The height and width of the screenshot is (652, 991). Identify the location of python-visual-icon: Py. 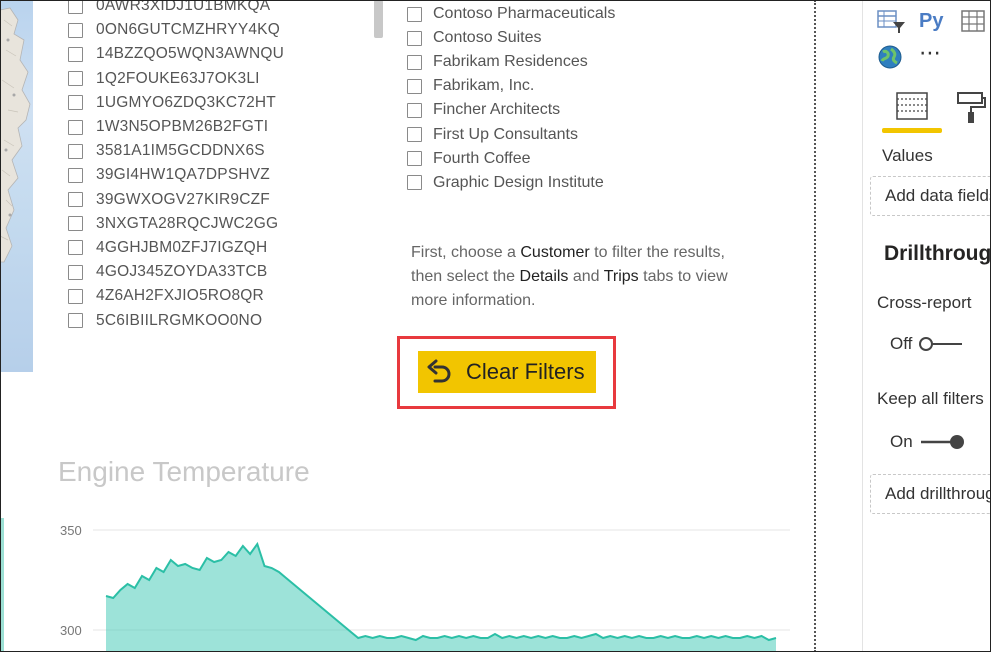
(931, 21).